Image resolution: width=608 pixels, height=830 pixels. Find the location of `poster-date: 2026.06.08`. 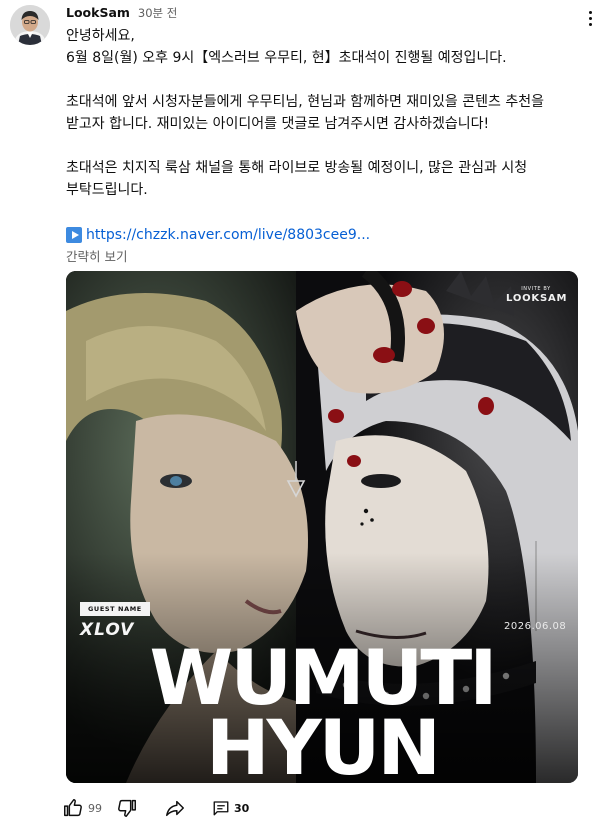

poster-date: 2026.06.08 is located at coordinates (535, 626).